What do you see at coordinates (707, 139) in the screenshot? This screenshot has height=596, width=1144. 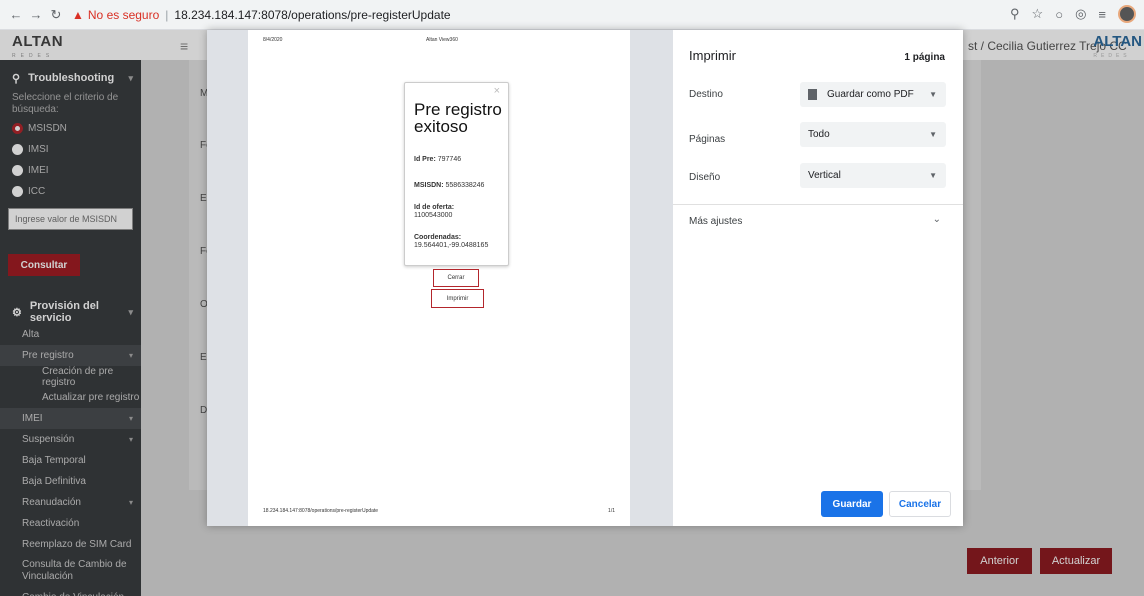 I see `paginas-label: Páginas` at bounding box center [707, 139].